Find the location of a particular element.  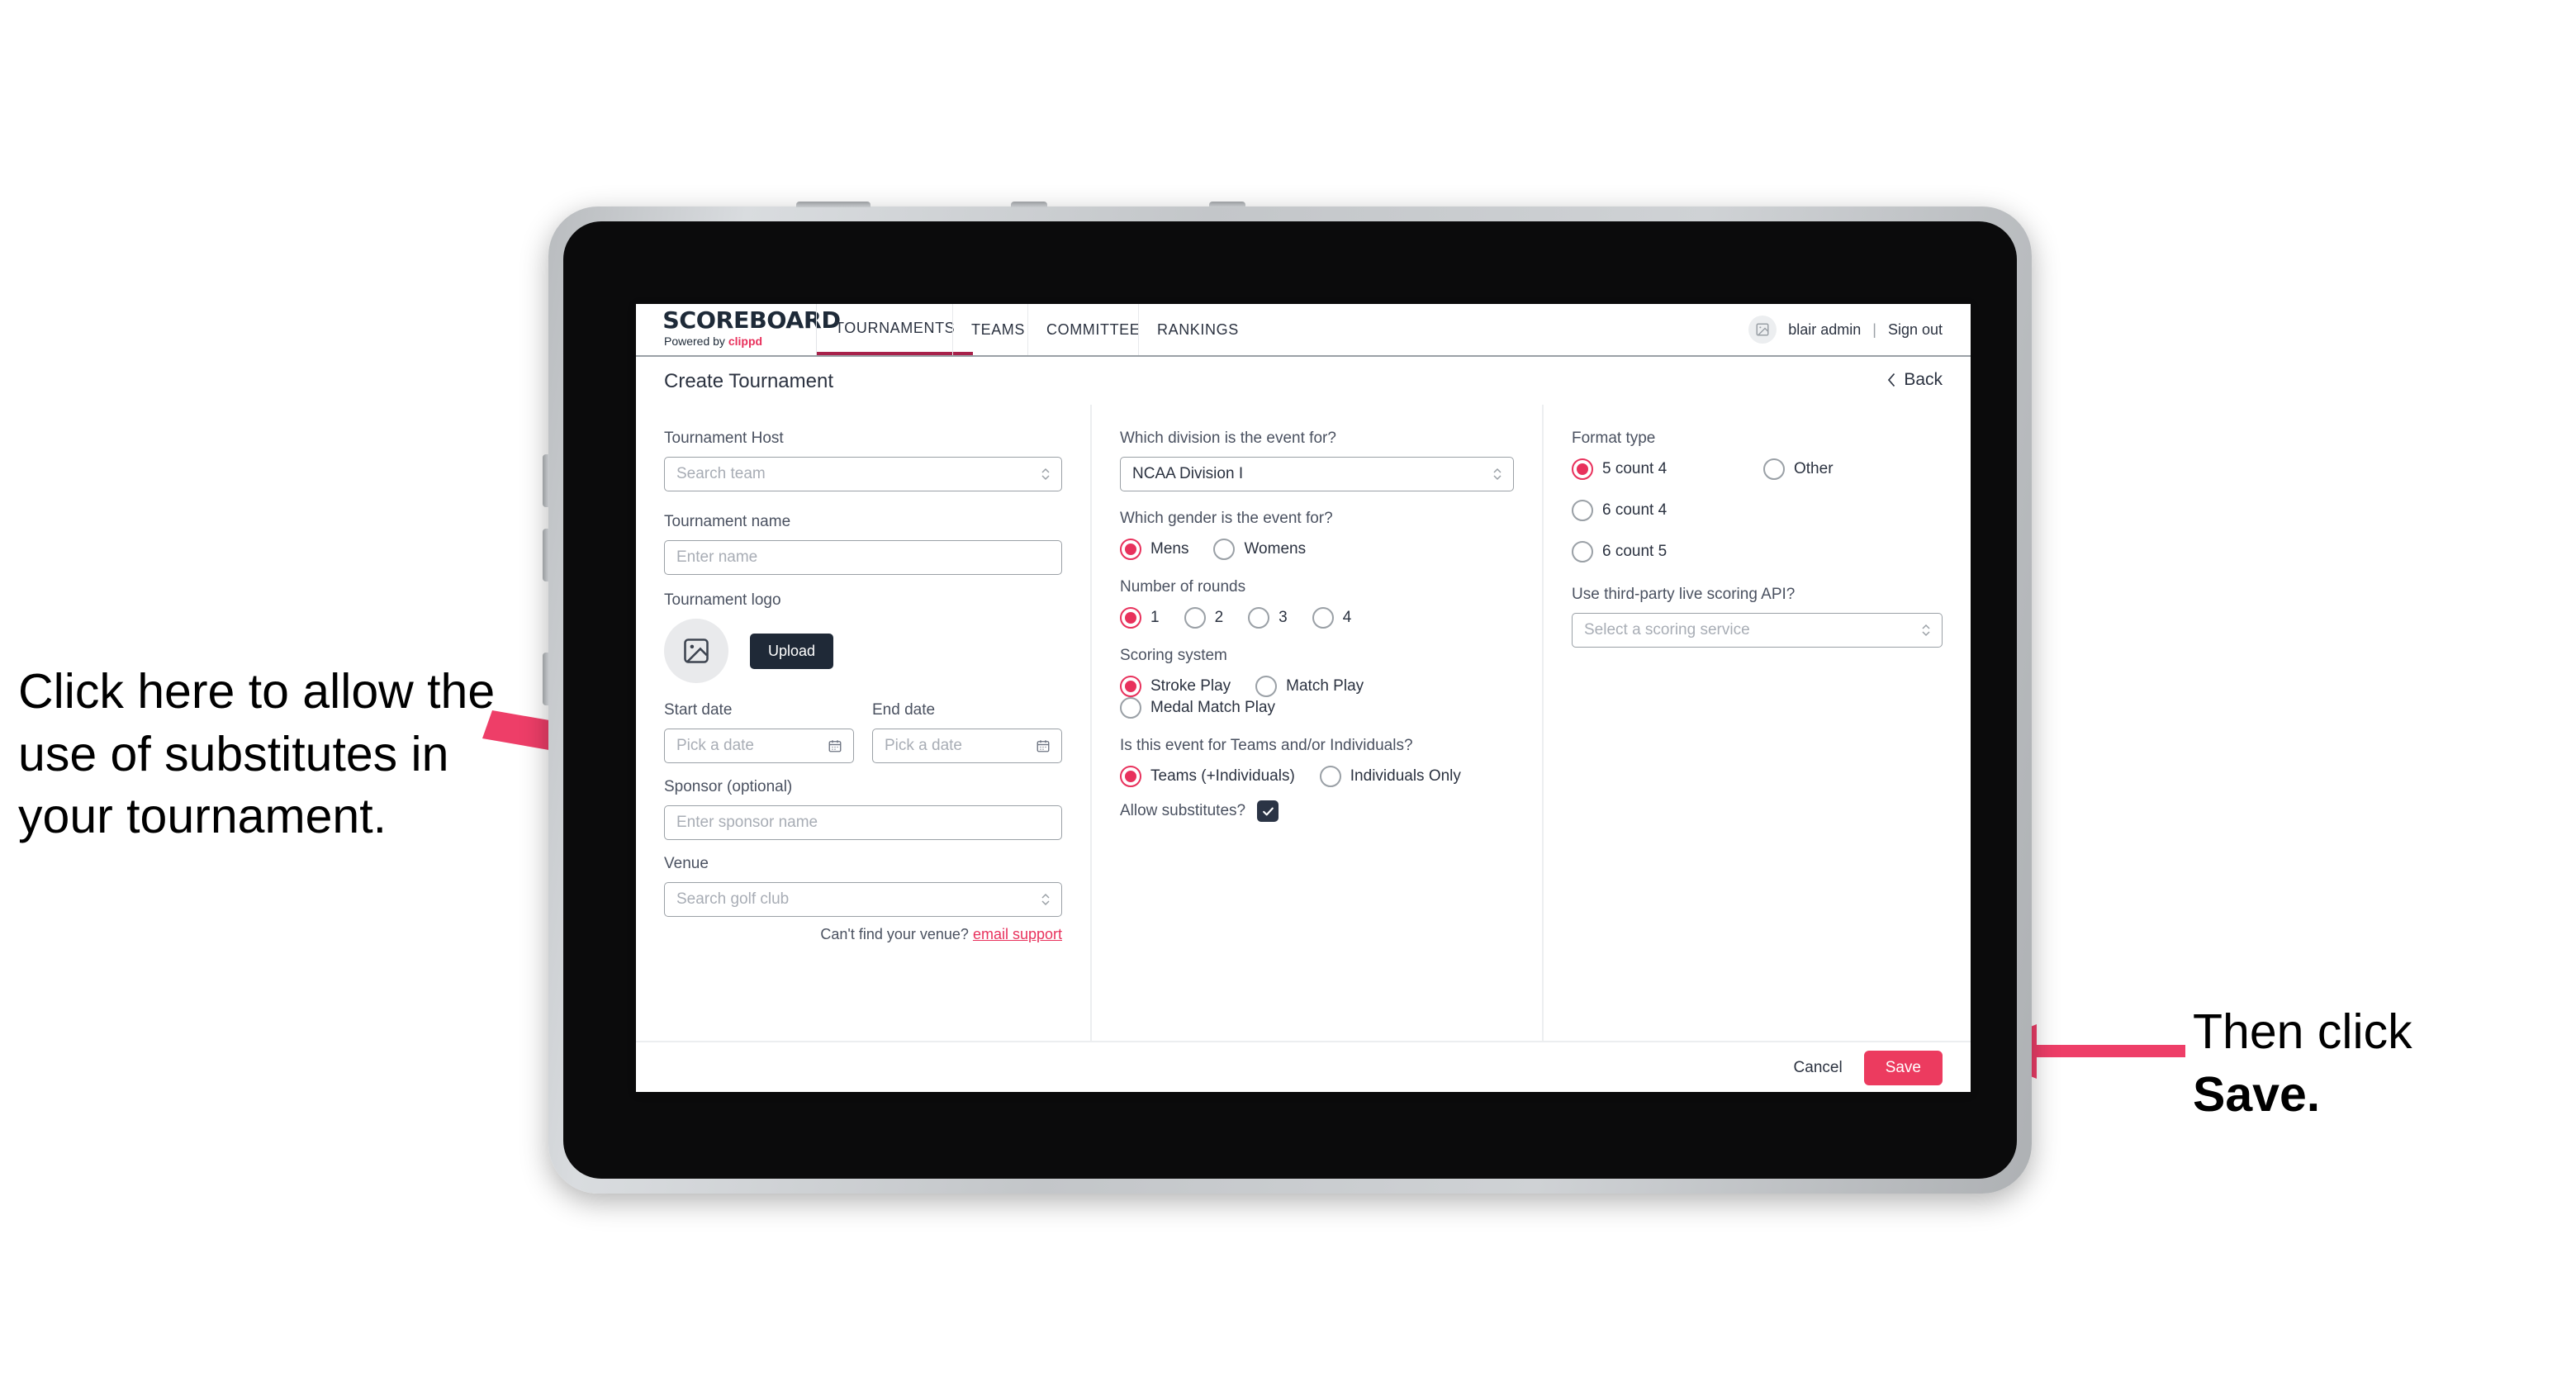

sponsor-label: Sponsor (optional) is located at coordinates (728, 786).